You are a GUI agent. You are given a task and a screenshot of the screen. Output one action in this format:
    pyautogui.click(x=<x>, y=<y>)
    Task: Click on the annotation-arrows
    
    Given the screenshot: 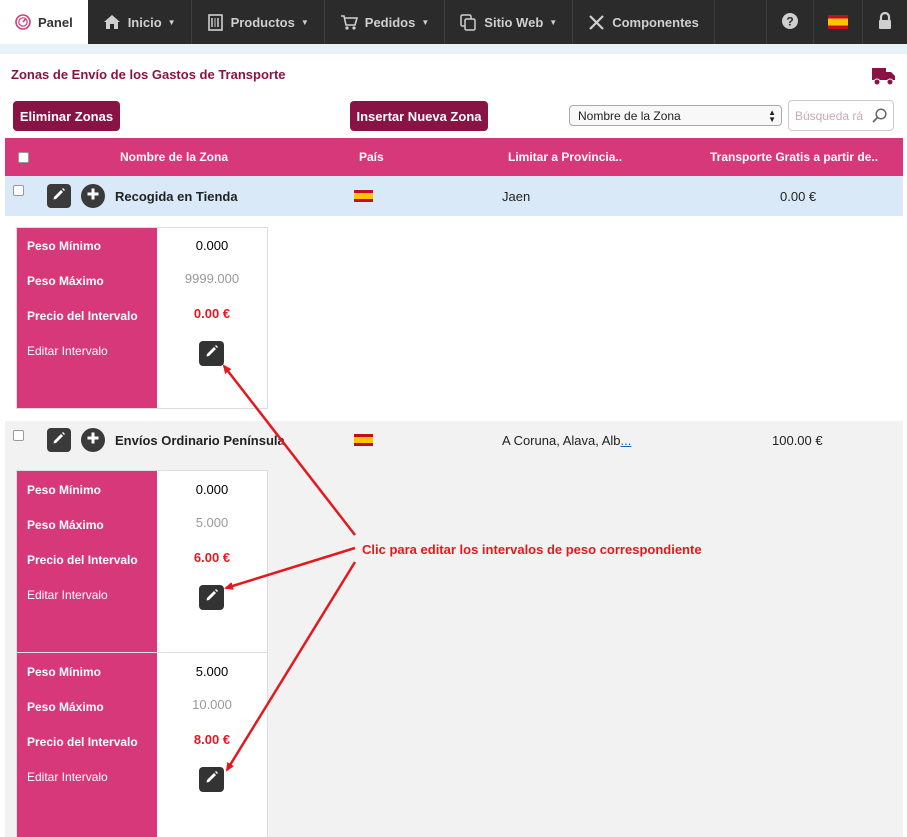 What is the action you would take?
    pyautogui.click(x=289, y=568)
    